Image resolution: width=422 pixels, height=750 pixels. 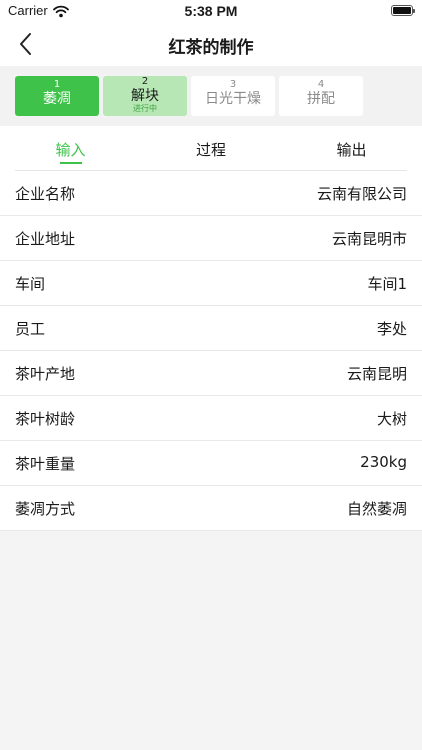 I want to click on list-item: 企业名称 云南有限公司, so click(x=211, y=193).